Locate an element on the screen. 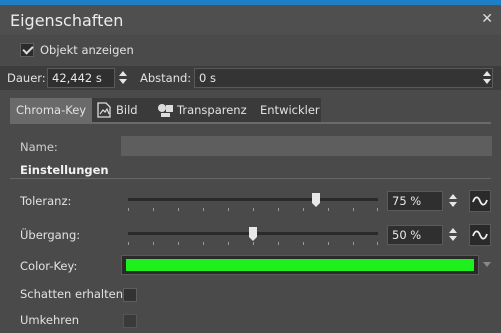 Image resolution: width=501 pixels, height=333 pixels. transparency-icon is located at coordinates (165, 110).